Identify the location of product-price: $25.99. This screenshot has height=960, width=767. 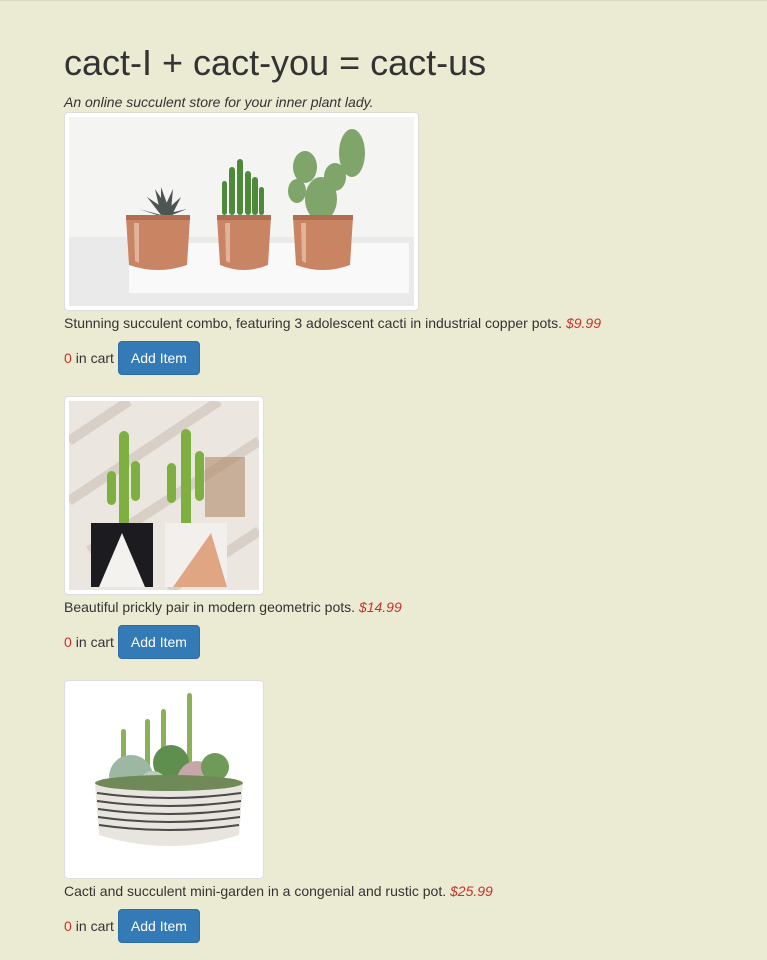
(471, 891).